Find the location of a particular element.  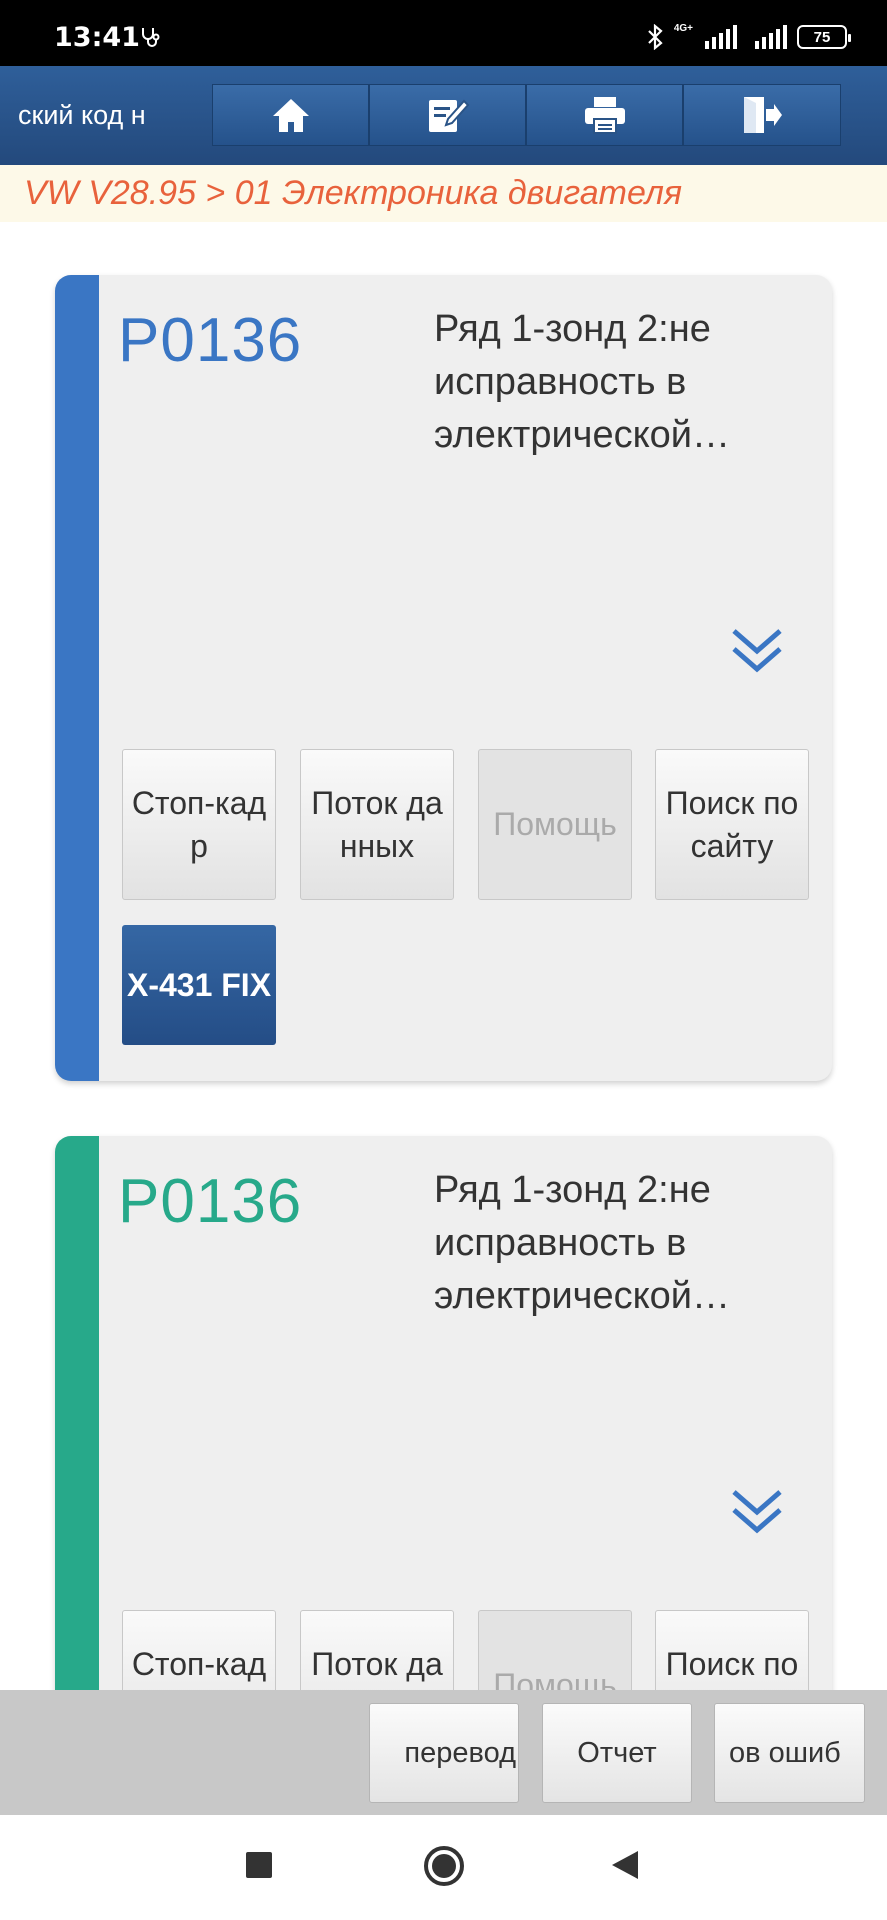

report-button: Отчет is located at coordinates (617, 1753).